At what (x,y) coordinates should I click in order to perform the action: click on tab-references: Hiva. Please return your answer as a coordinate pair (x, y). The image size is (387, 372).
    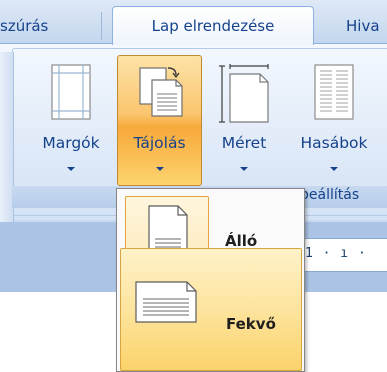
    Looking at the image, I should click on (366, 26).